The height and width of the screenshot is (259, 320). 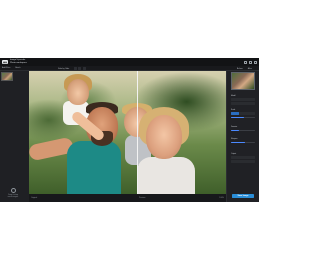 I want to click on zoom-in-icon, so click(x=76, y=68).